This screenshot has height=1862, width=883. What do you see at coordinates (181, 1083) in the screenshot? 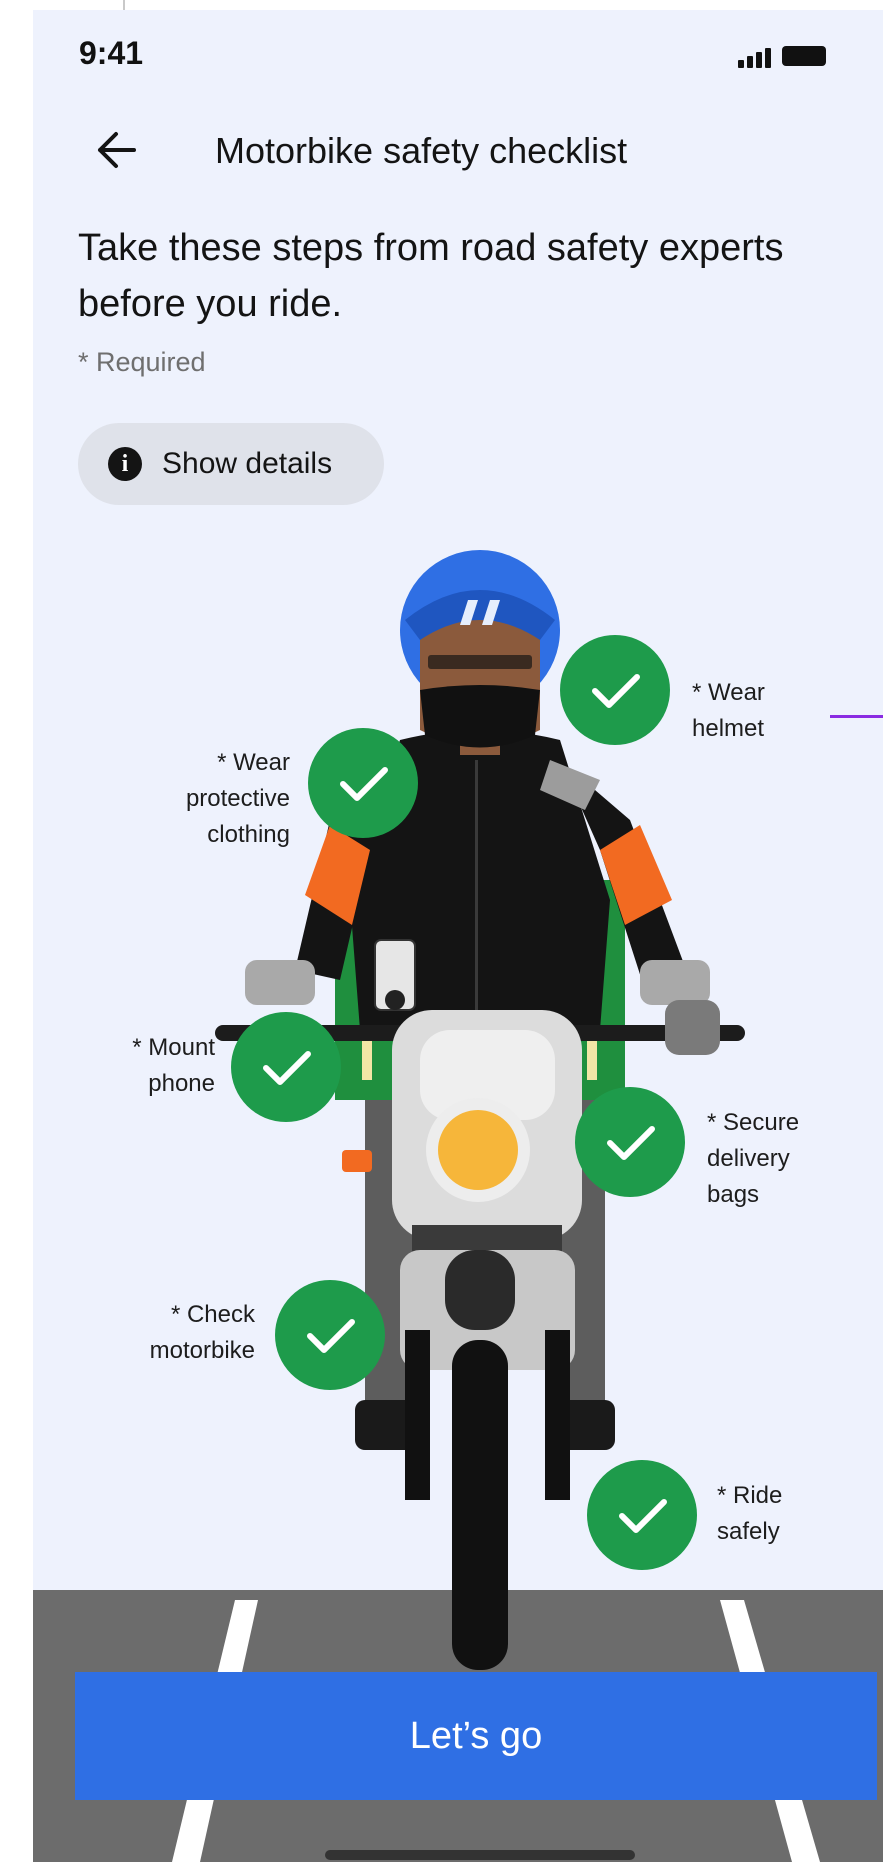
I see `label-line: phone` at bounding box center [181, 1083].